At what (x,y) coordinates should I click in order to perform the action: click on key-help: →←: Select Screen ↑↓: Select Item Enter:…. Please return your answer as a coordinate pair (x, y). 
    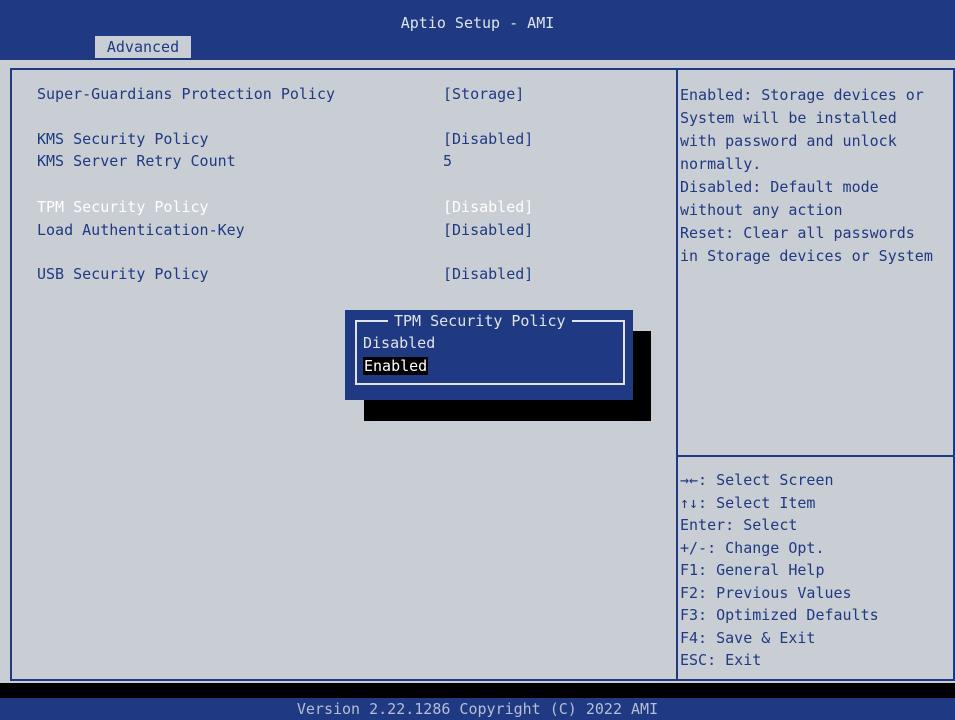
    Looking at the image, I should click on (779, 570).